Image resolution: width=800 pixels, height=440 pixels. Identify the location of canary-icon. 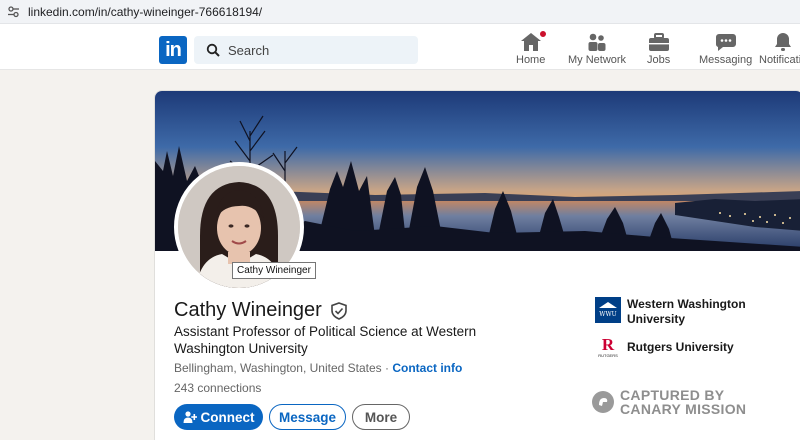
(603, 402).